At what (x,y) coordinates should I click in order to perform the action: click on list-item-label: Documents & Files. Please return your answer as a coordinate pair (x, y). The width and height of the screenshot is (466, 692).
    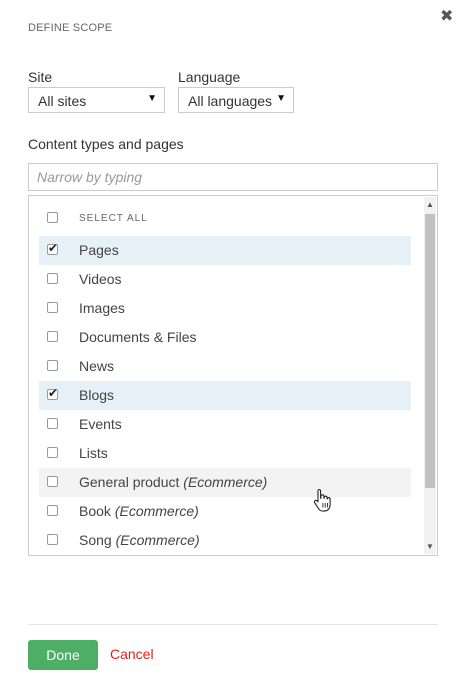
    Looking at the image, I should click on (138, 337).